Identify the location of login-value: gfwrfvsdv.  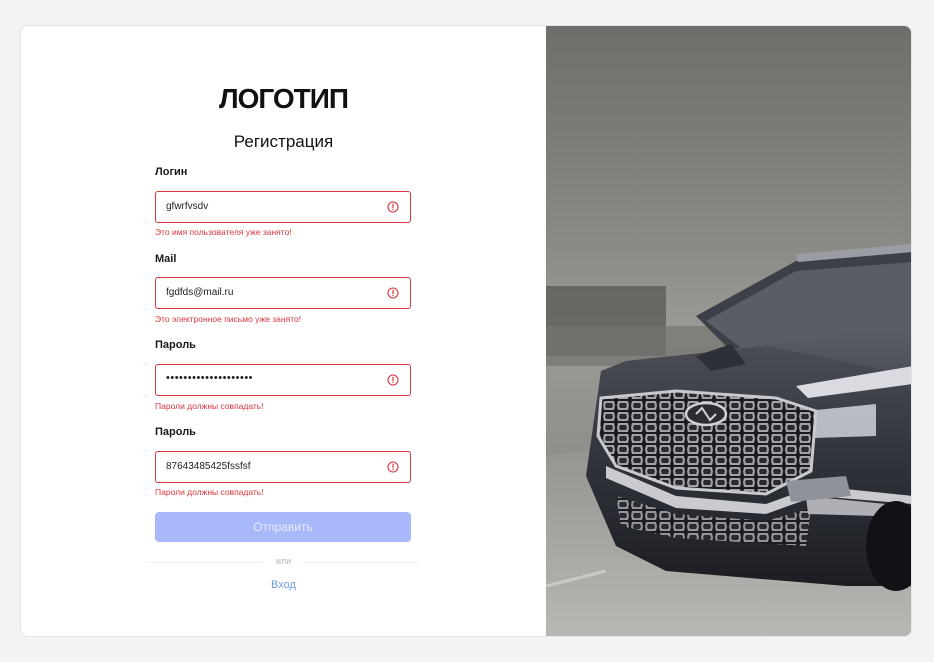
(187, 206).